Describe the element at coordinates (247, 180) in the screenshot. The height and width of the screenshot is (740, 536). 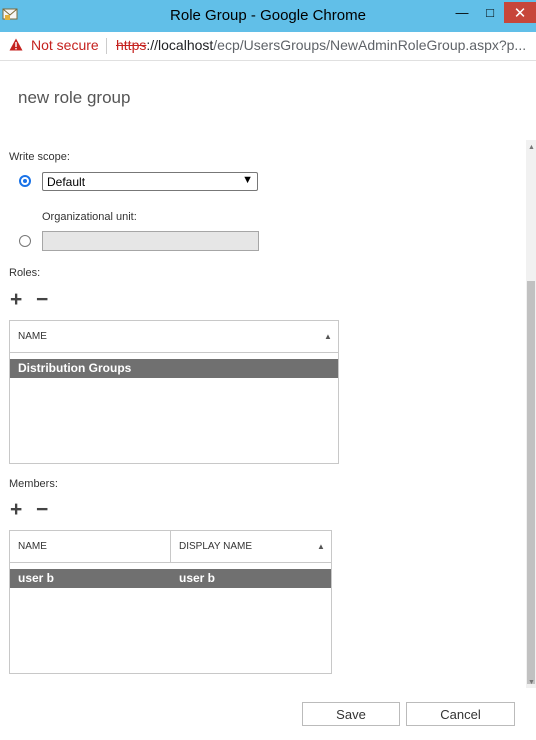
I see `chevron-down-icon: ▼` at that location.